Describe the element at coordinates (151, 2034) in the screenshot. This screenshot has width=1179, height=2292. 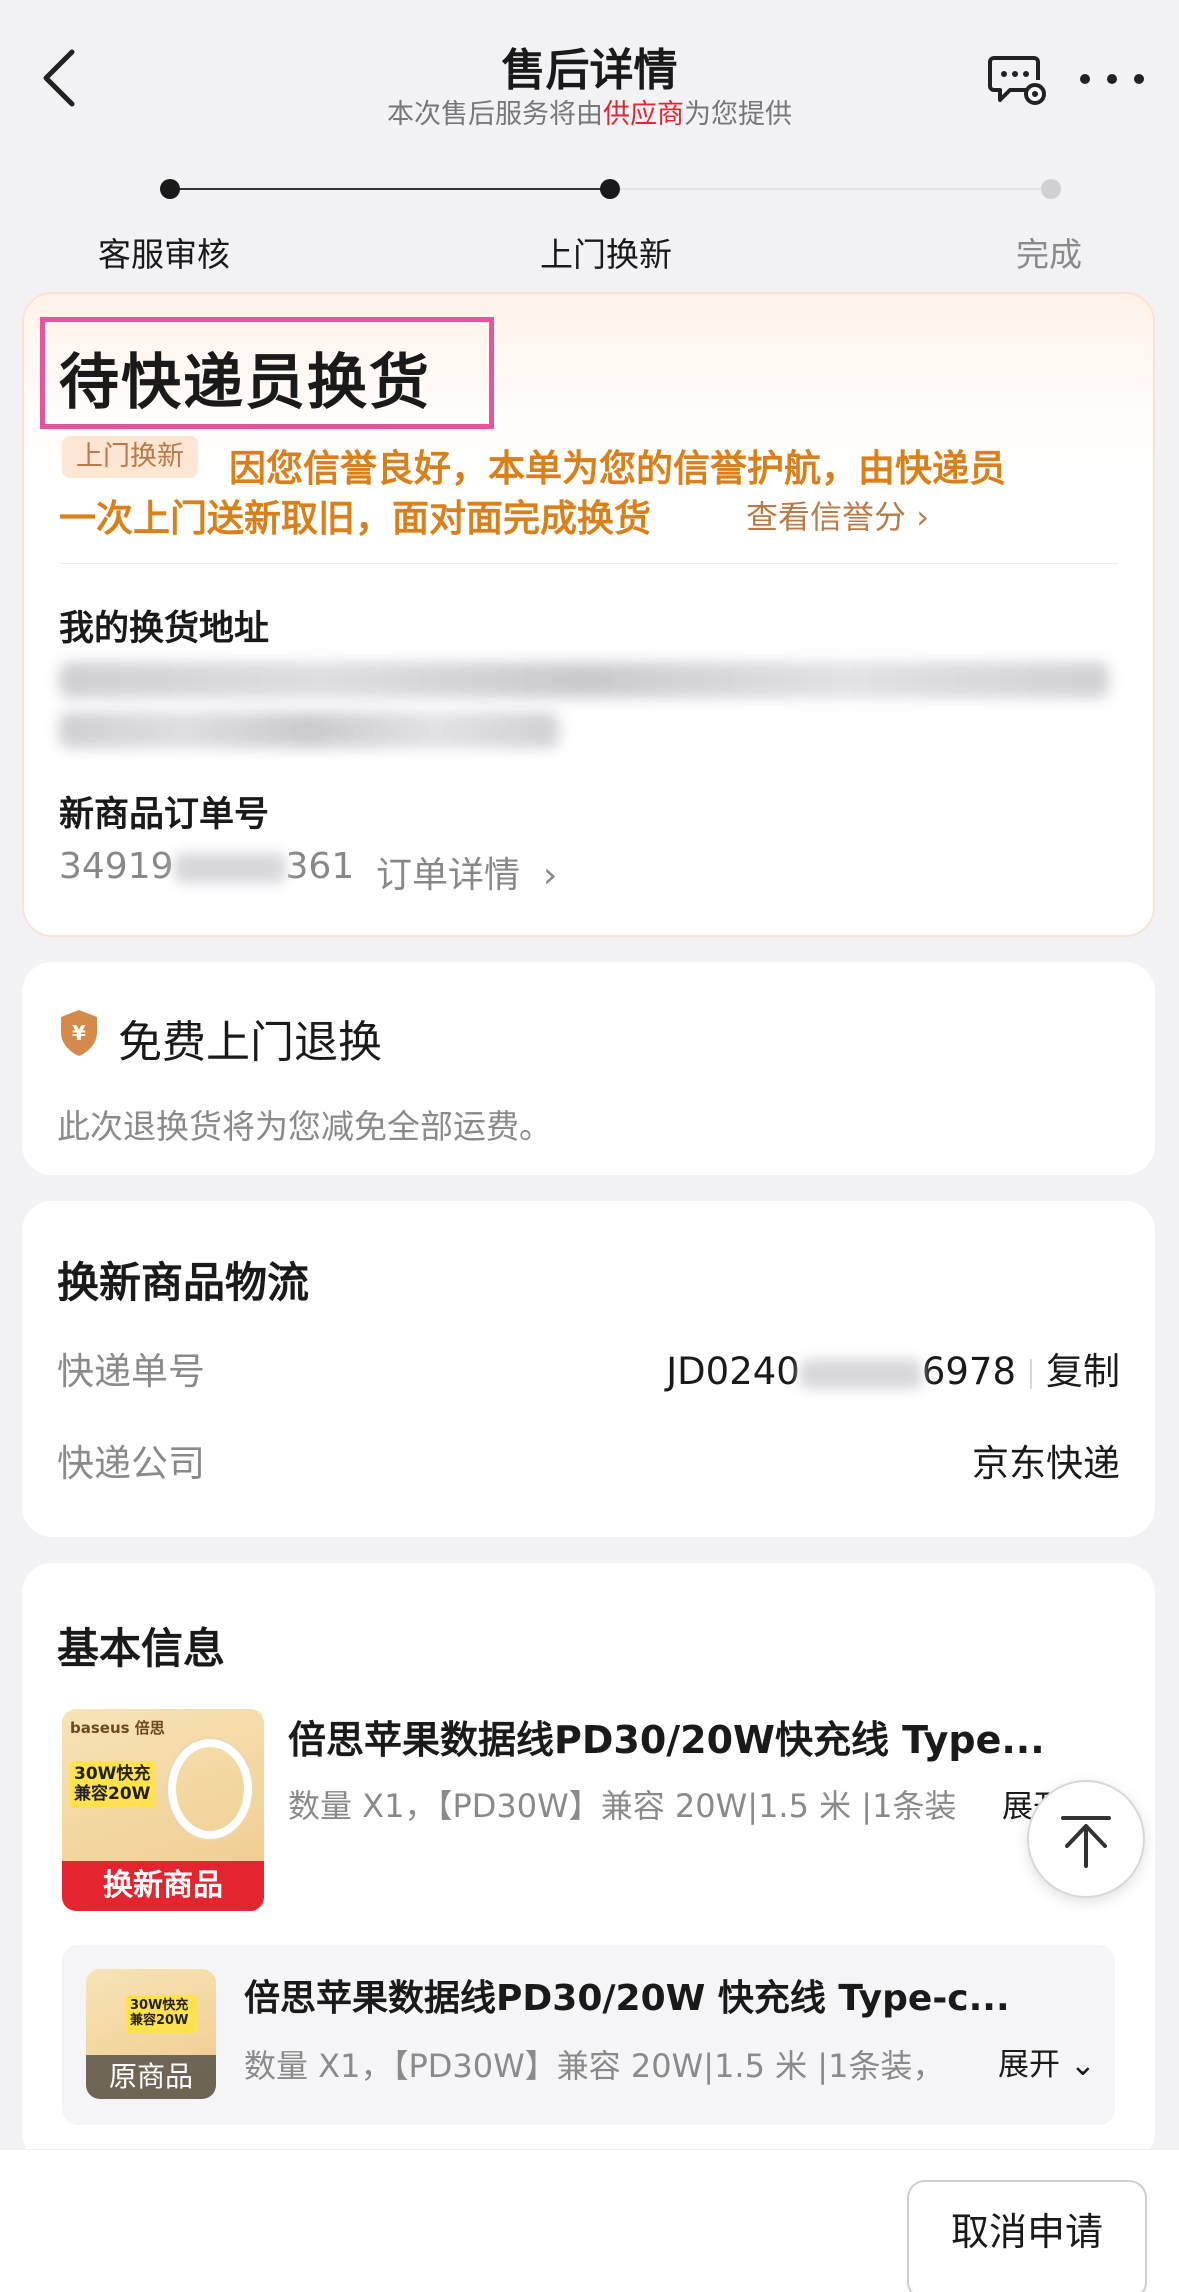
I see `original-product-thumbnail: 30W快充 兼容20W 原商品` at that location.